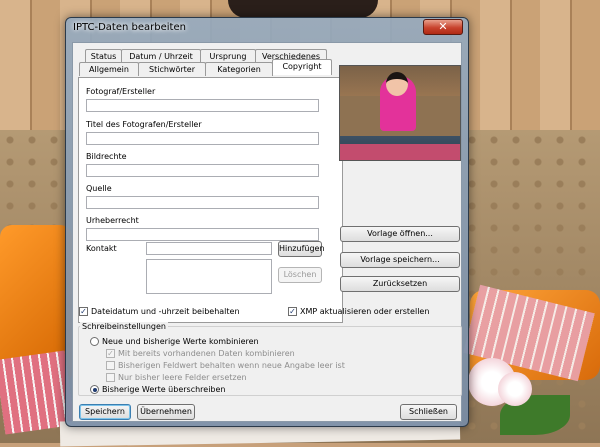  I want to click on titel-fotograf-input, so click(202, 138).